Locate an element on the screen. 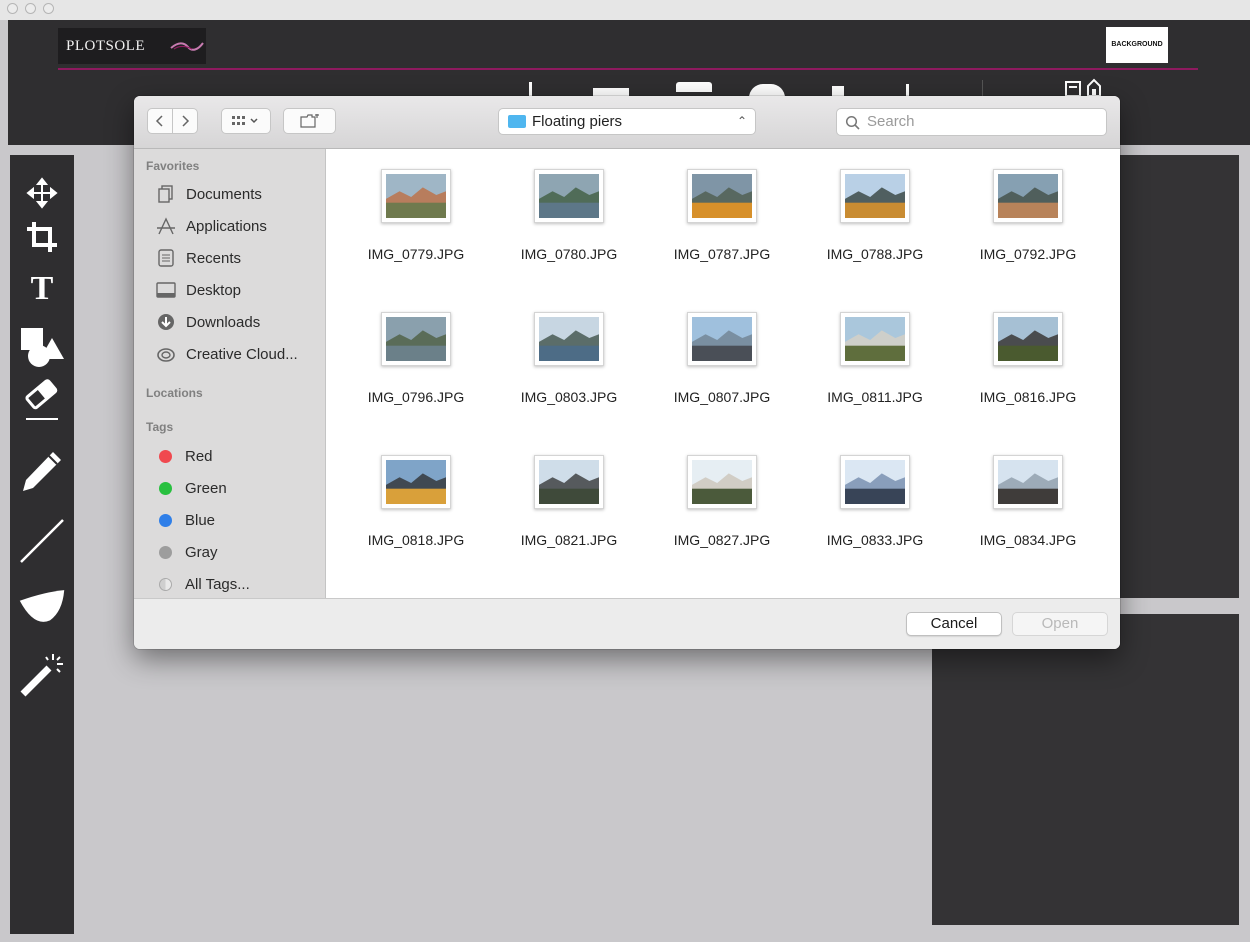 The width and height of the screenshot is (1250, 942). sidebar-item-documents: Documents is located at coordinates (209, 194).